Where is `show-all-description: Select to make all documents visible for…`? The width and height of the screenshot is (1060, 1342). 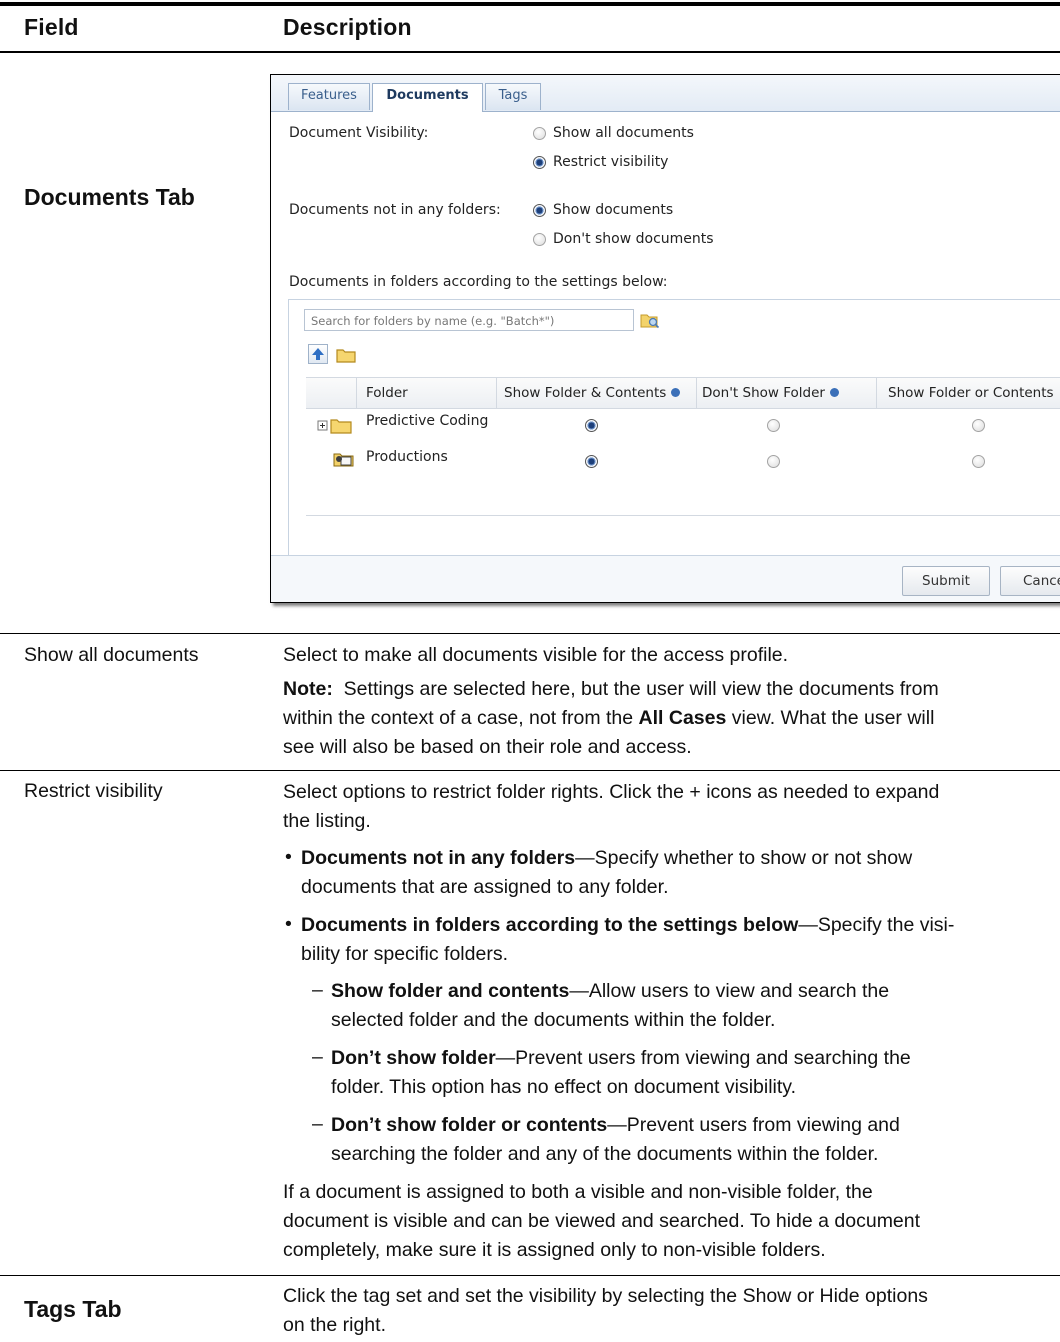 show-all-description: Select to make all documents visible for… is located at coordinates (536, 655).